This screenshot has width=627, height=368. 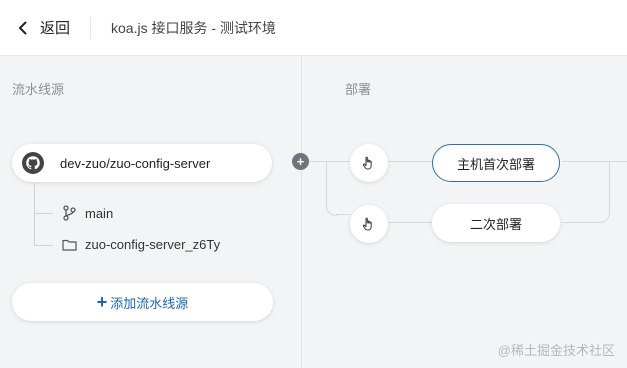 I want to click on plus-icon: +, so click(x=102, y=302).